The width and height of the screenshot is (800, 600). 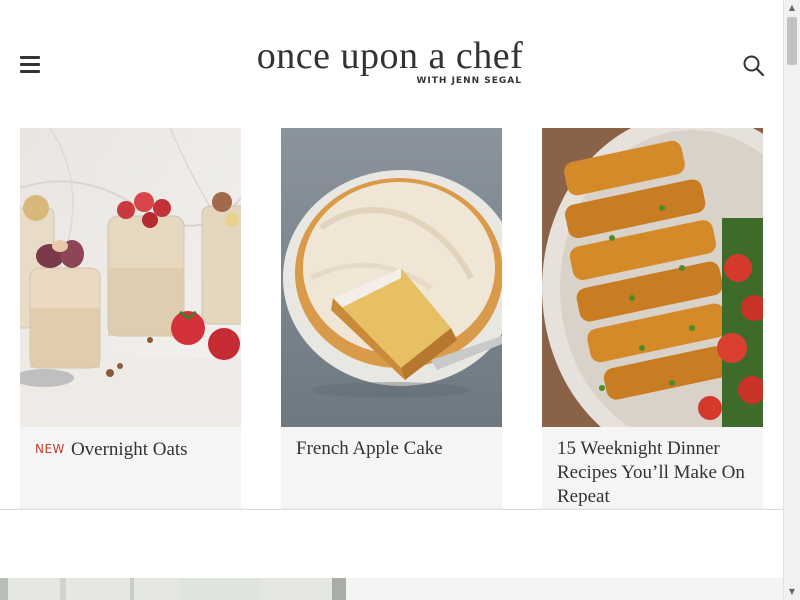 I want to click on new-badge: NEW, so click(x=50, y=449).